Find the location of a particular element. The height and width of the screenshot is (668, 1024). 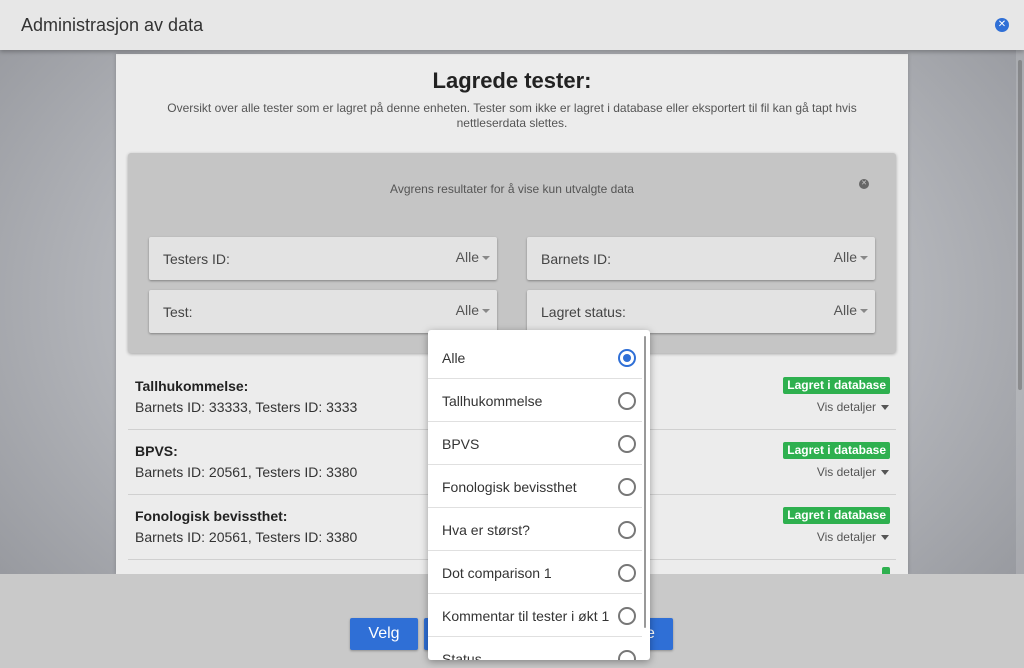

select-label: Test: is located at coordinates (178, 312).